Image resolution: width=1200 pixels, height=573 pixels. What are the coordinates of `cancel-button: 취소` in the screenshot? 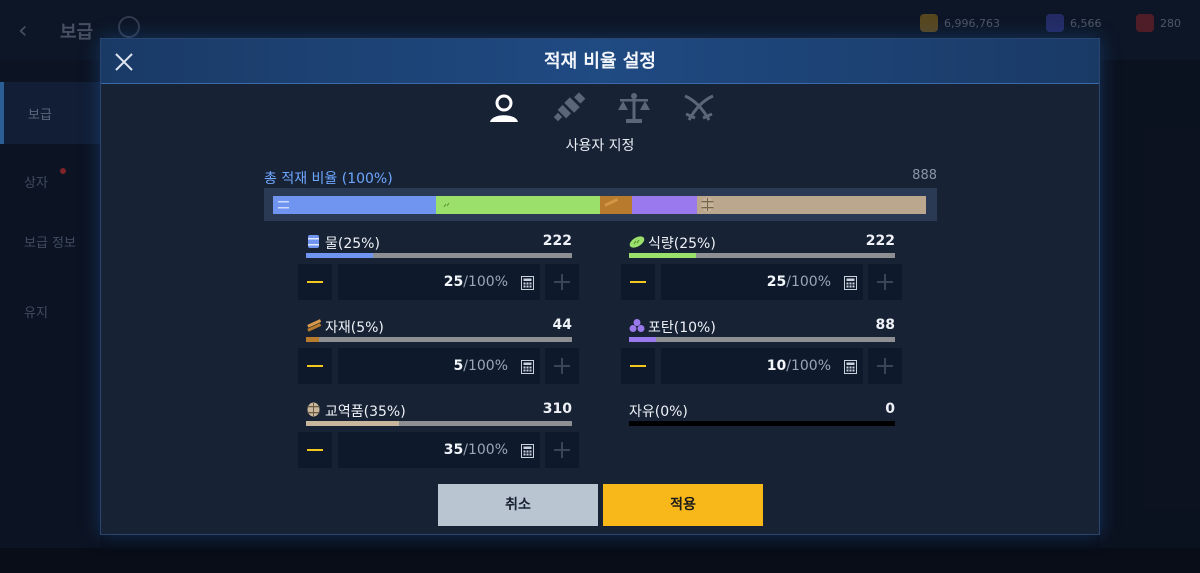 It's located at (518, 505).